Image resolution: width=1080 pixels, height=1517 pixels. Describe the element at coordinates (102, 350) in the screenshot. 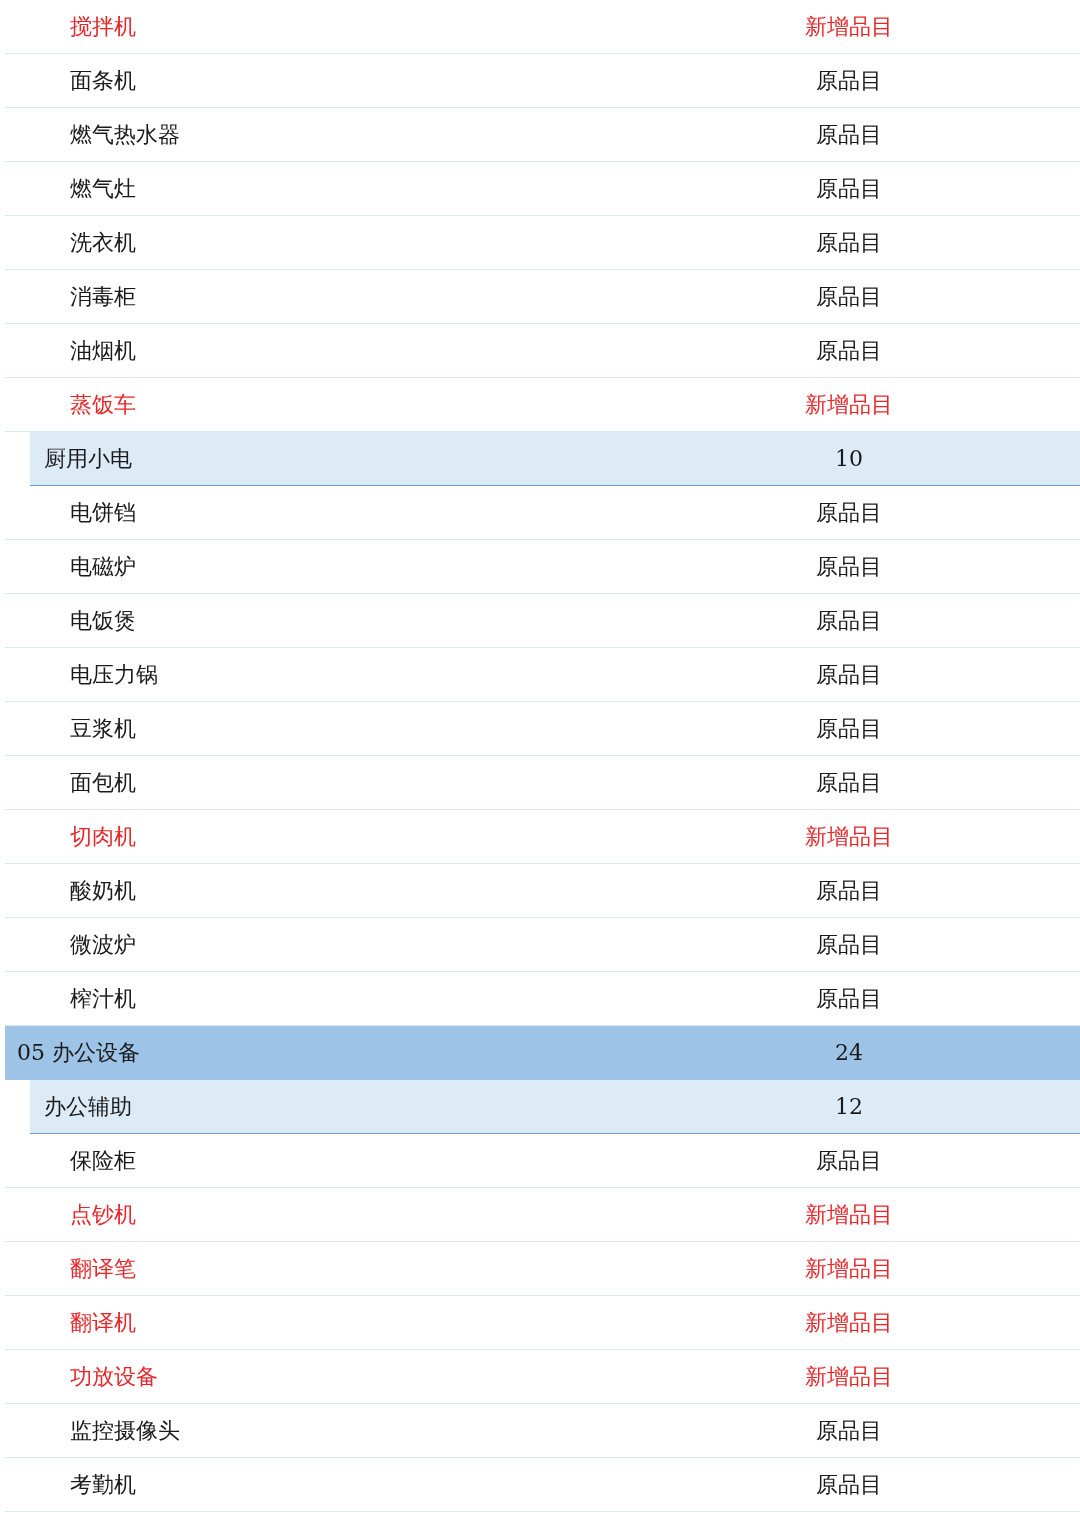

I see `item-name: 油烟机` at that location.